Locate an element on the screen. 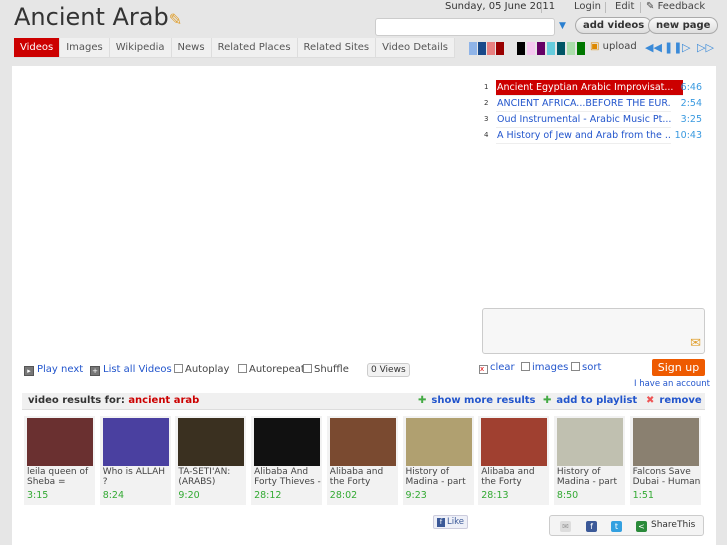 This screenshot has height=545, width=727. twitter-icon: t is located at coordinates (616, 526).